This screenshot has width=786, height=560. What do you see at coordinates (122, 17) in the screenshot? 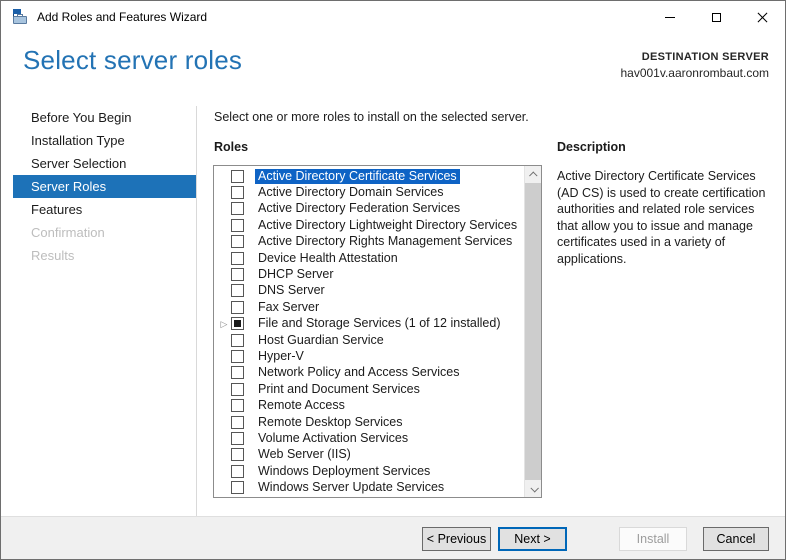
I see `window-title: Add Roles and Features Wizard` at bounding box center [122, 17].